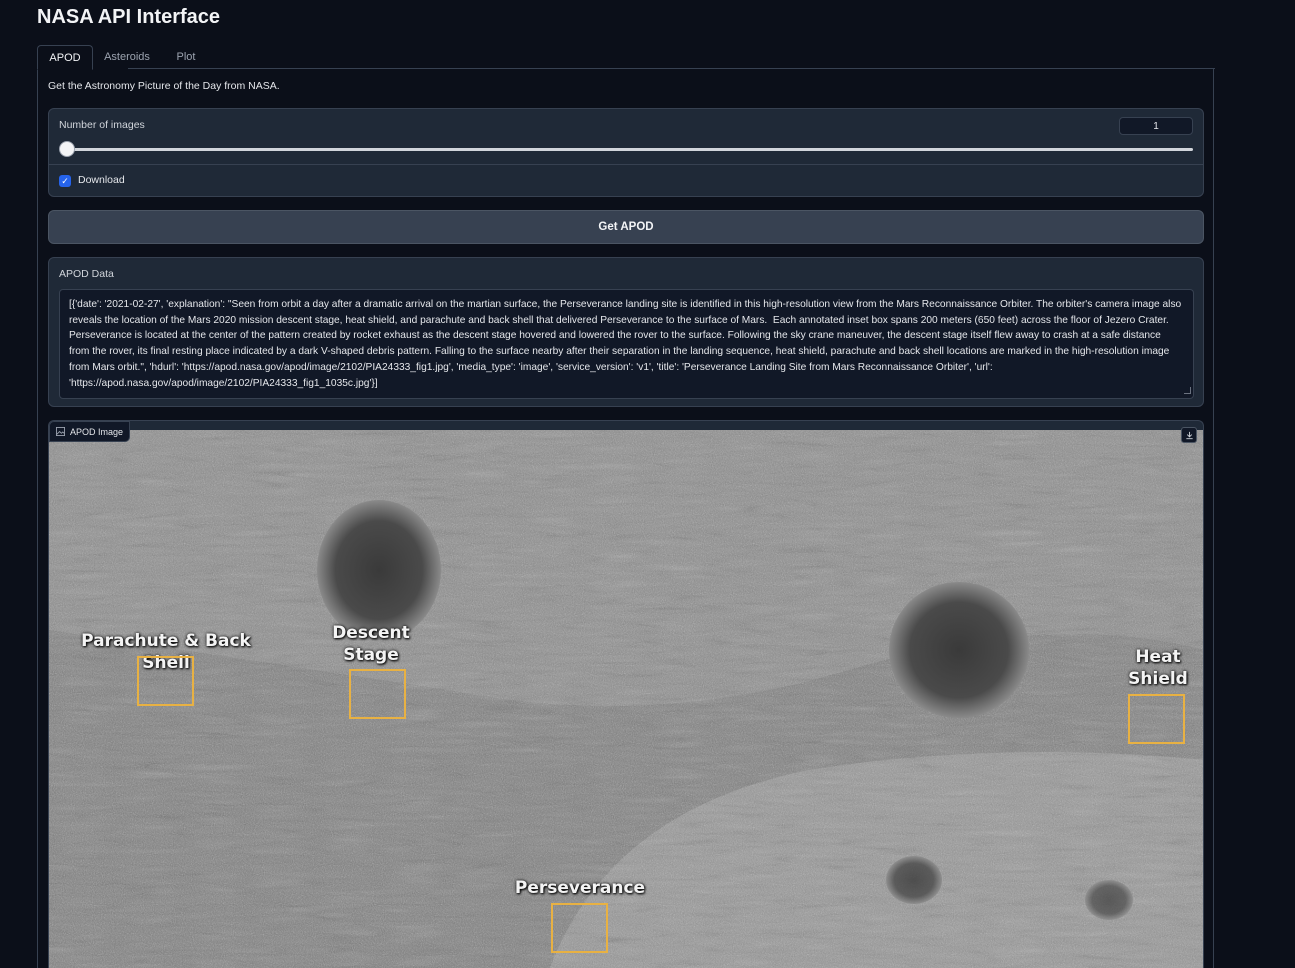 This screenshot has height=968, width=1295. Describe the element at coordinates (626, 164) in the screenshot. I see `block-divider` at that location.